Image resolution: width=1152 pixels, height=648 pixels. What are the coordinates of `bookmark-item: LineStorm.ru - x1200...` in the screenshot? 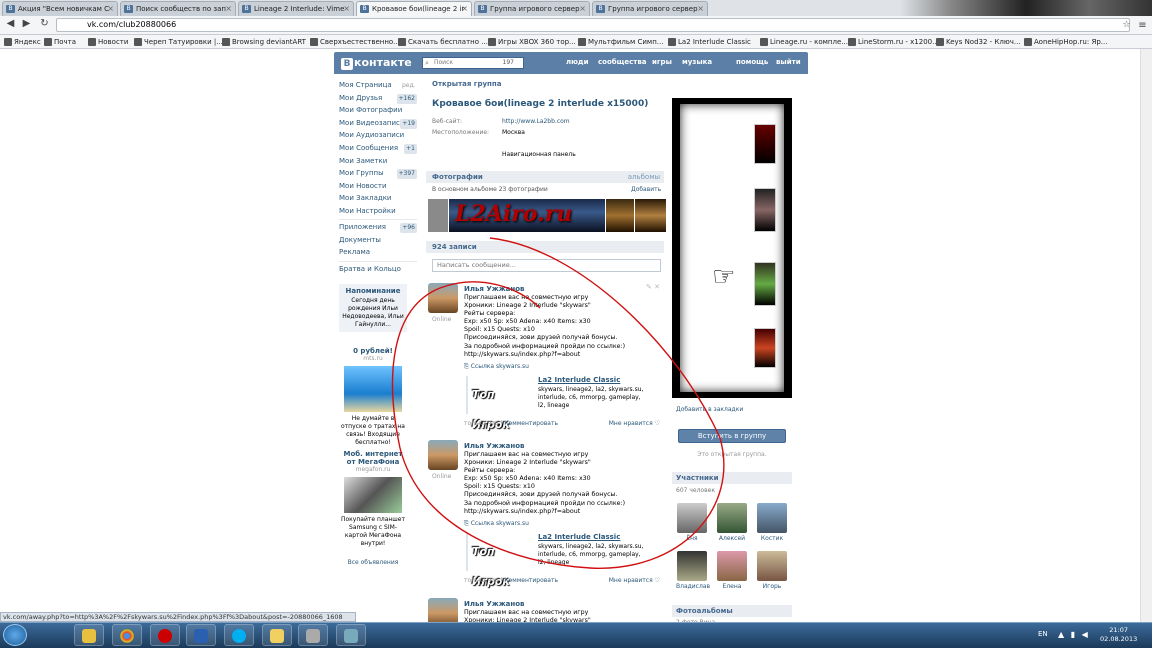 It's located at (893, 42).